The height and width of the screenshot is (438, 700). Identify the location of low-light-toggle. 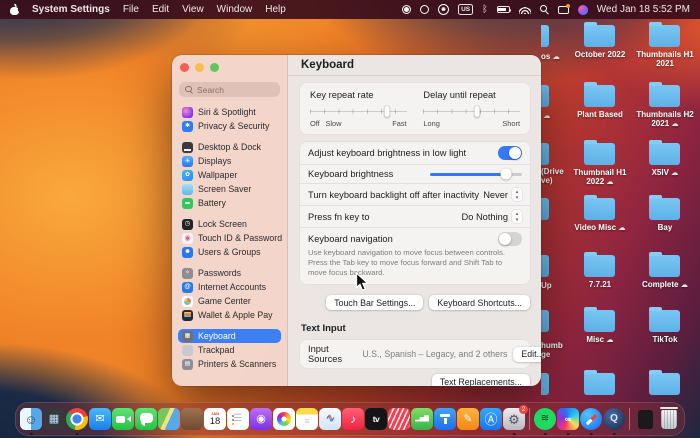
(510, 153).